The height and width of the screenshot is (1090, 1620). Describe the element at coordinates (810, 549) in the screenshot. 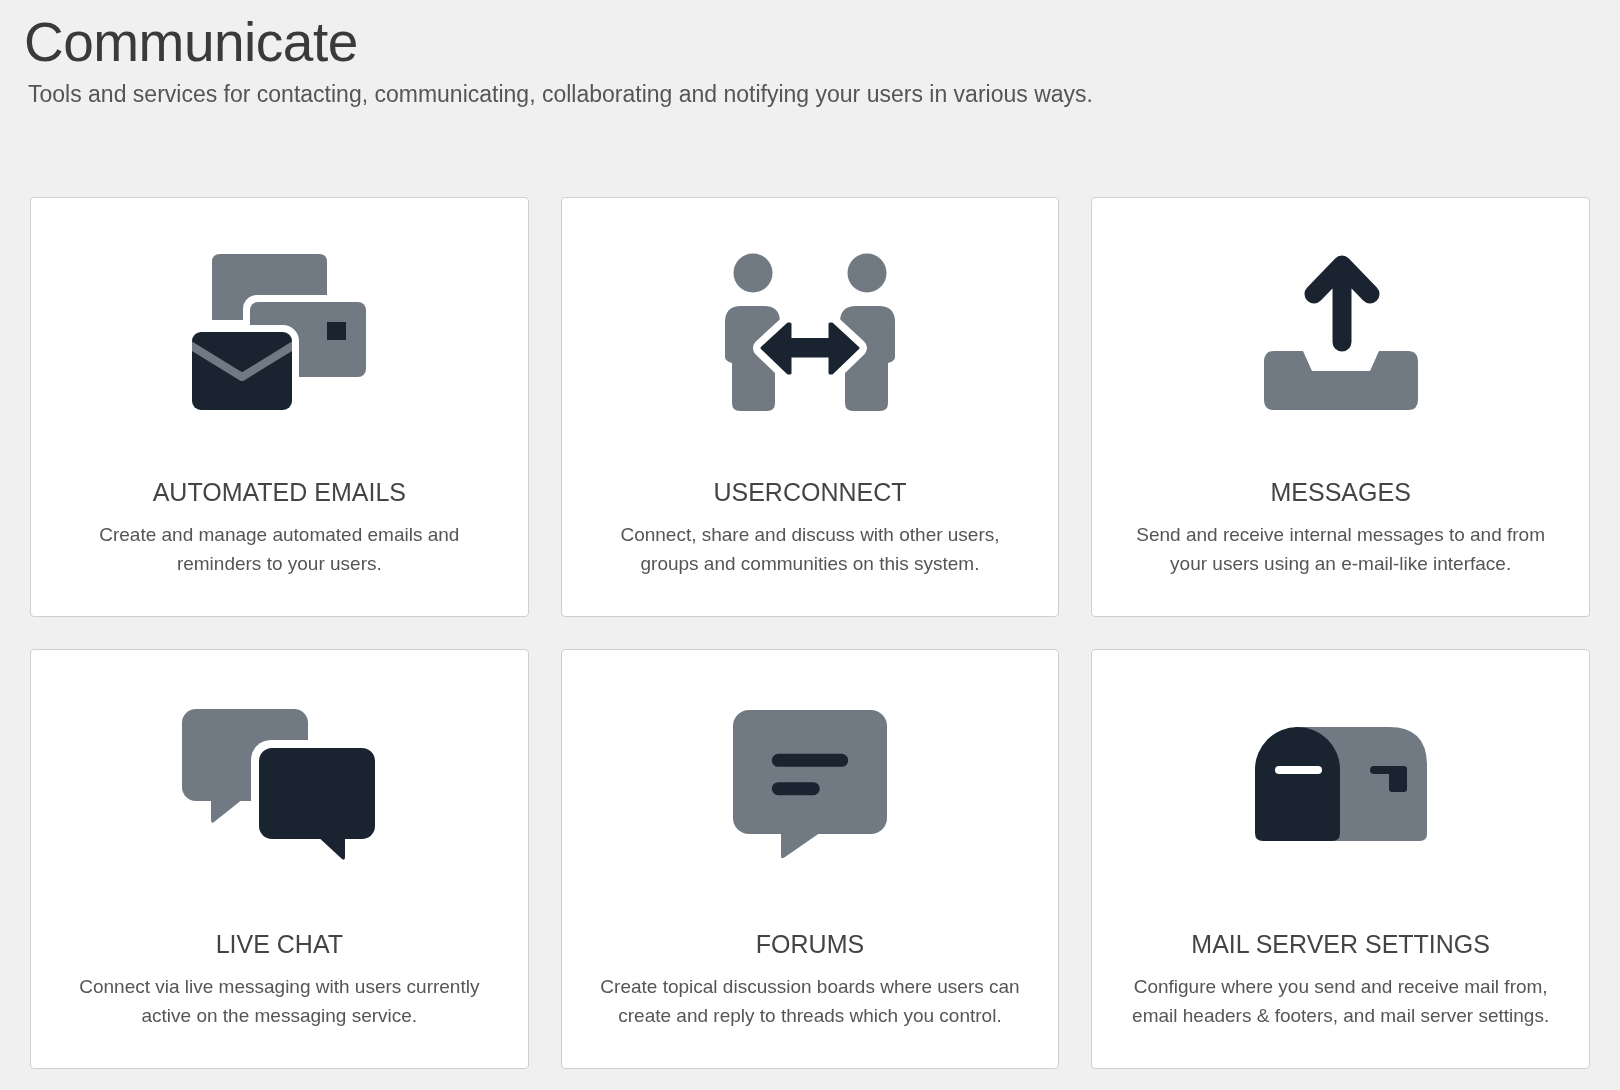

I see `card-description: Connect, share and discuss with other users, groups and communities on this system.` at that location.